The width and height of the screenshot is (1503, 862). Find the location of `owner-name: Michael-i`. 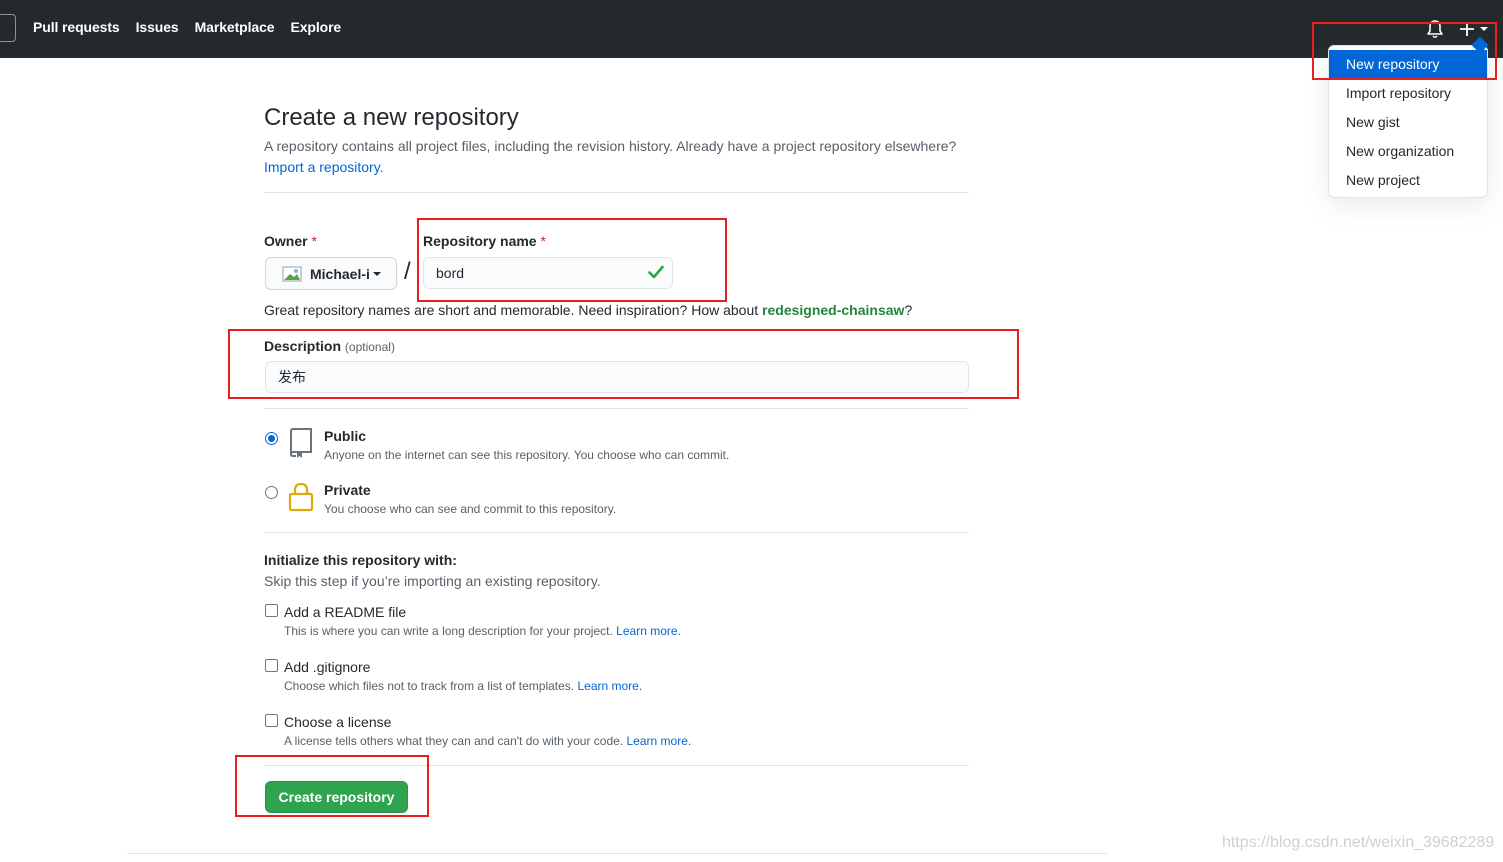

owner-name: Michael-i is located at coordinates (340, 274).